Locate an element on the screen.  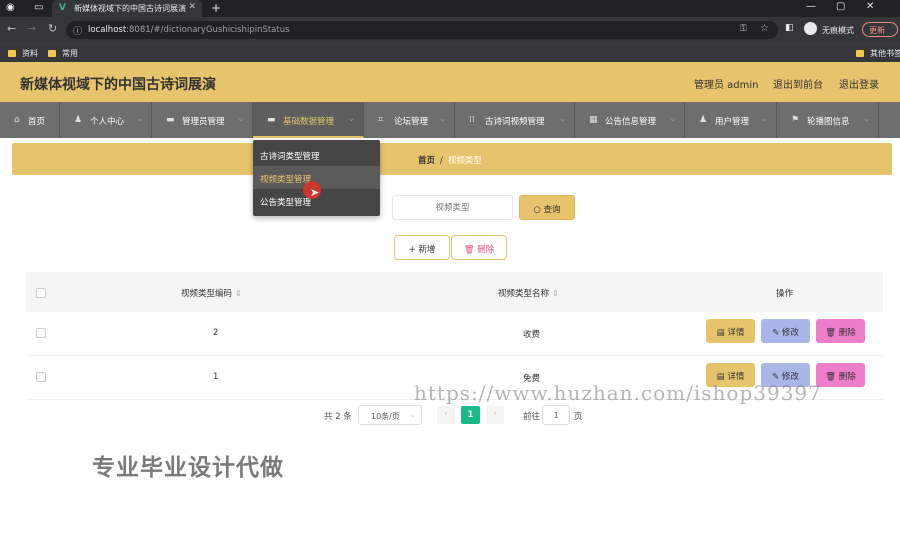
nav-item-poem-video: ⁞⁞ 古诗词视频管理 ⌄ is located at coordinates (515, 120).